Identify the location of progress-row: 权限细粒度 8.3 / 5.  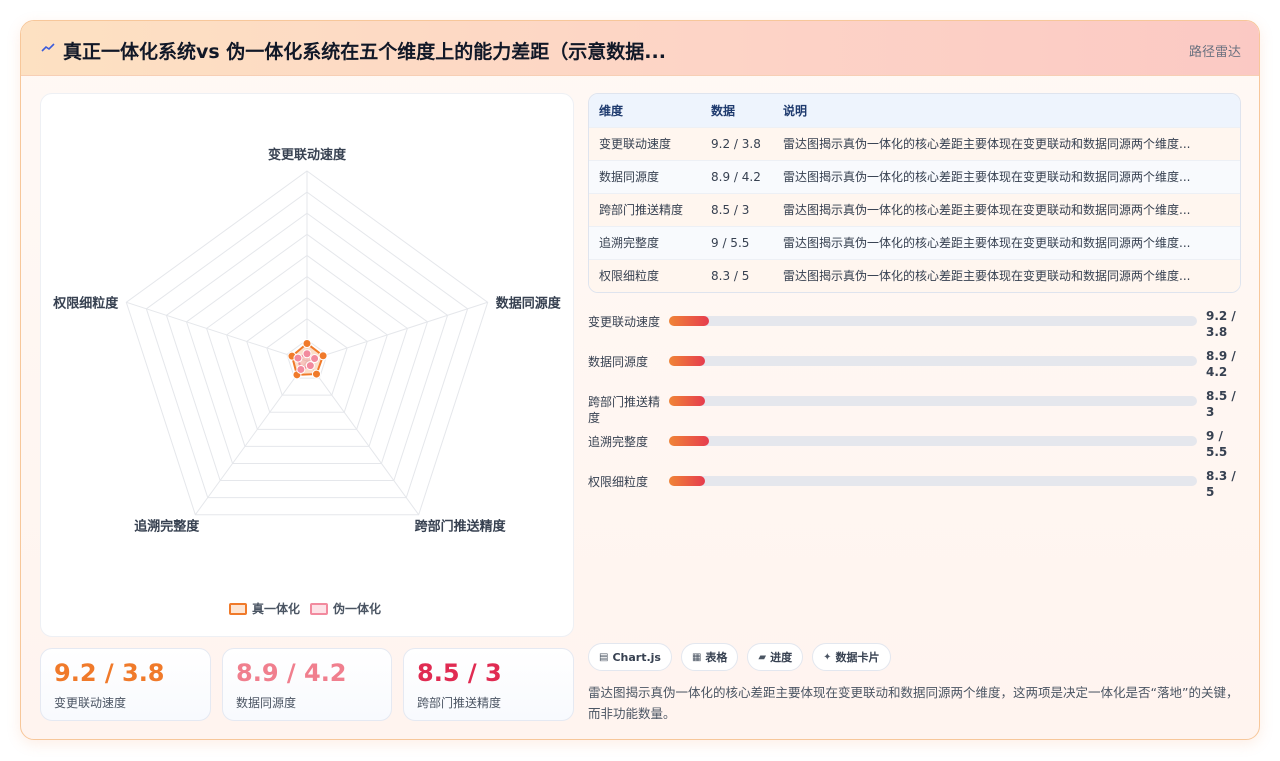
(918, 490).